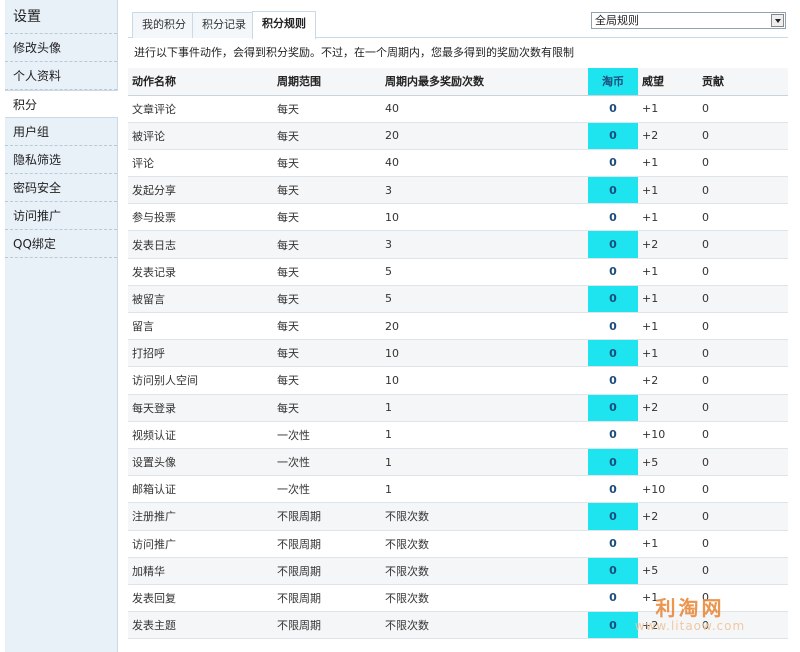 Image resolution: width=800 pixels, height=652 pixels. What do you see at coordinates (200, 516) in the screenshot?
I see `cell-action-name: 注册推广` at bounding box center [200, 516].